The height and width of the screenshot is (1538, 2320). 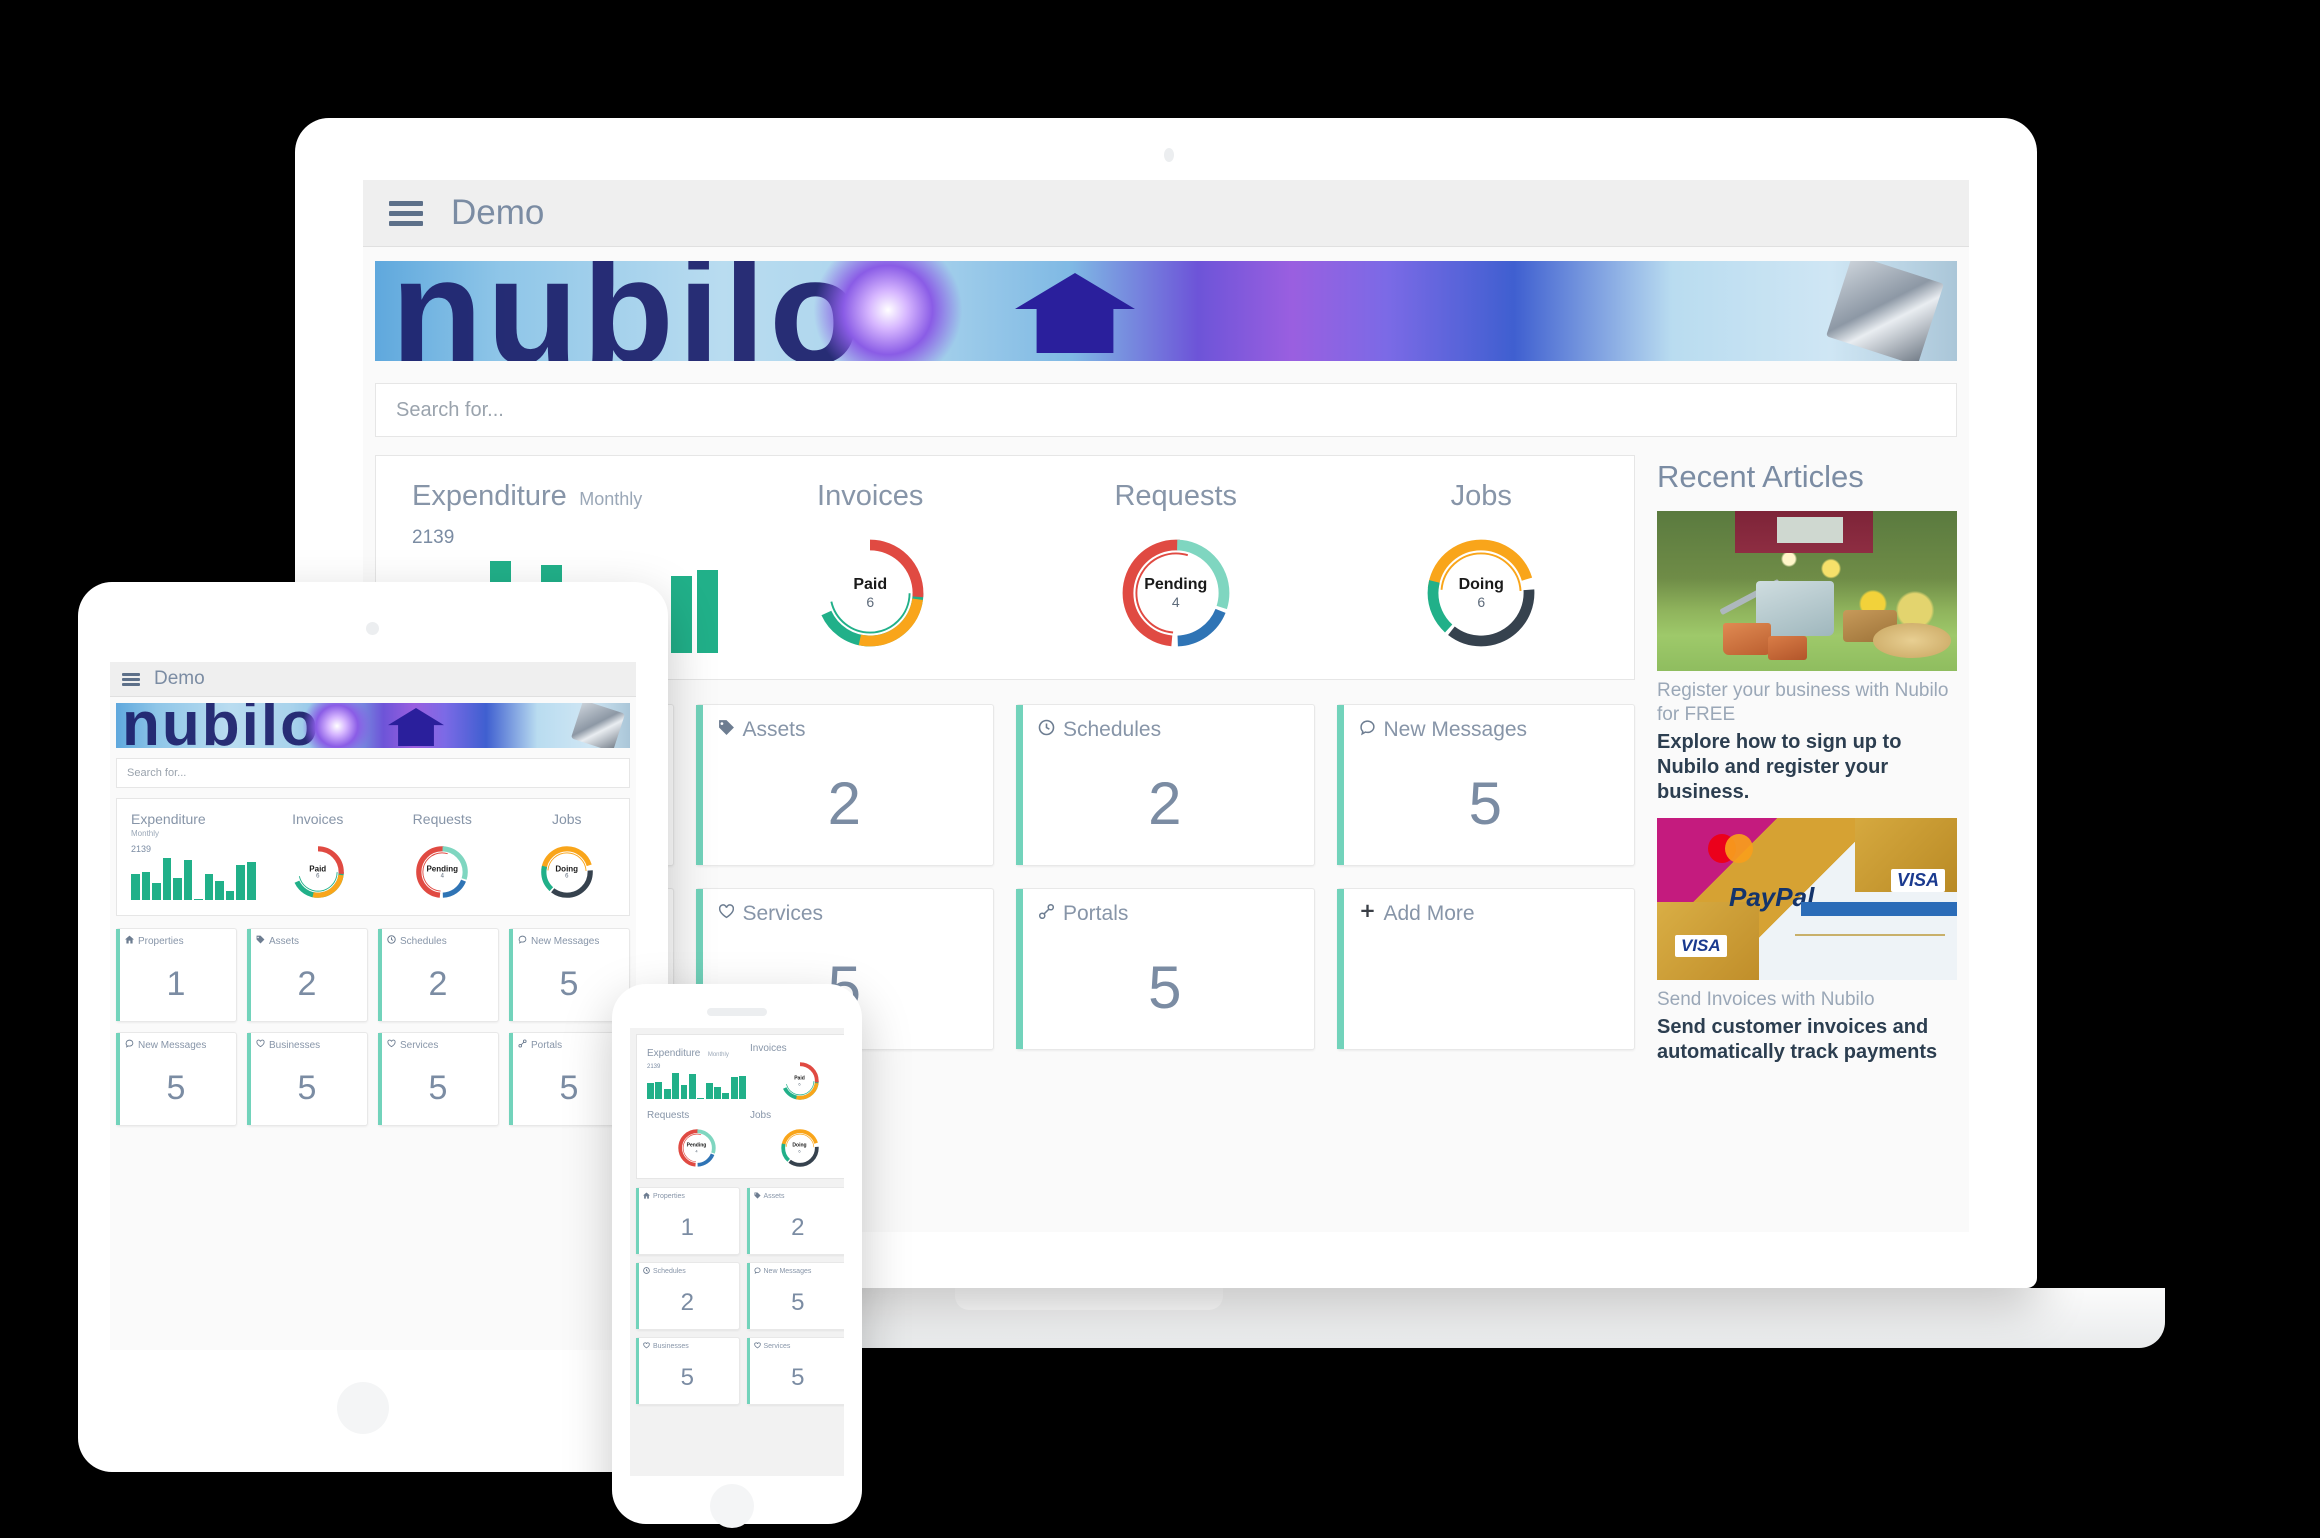 What do you see at coordinates (757, 1346) in the screenshot?
I see `heart-icon` at bounding box center [757, 1346].